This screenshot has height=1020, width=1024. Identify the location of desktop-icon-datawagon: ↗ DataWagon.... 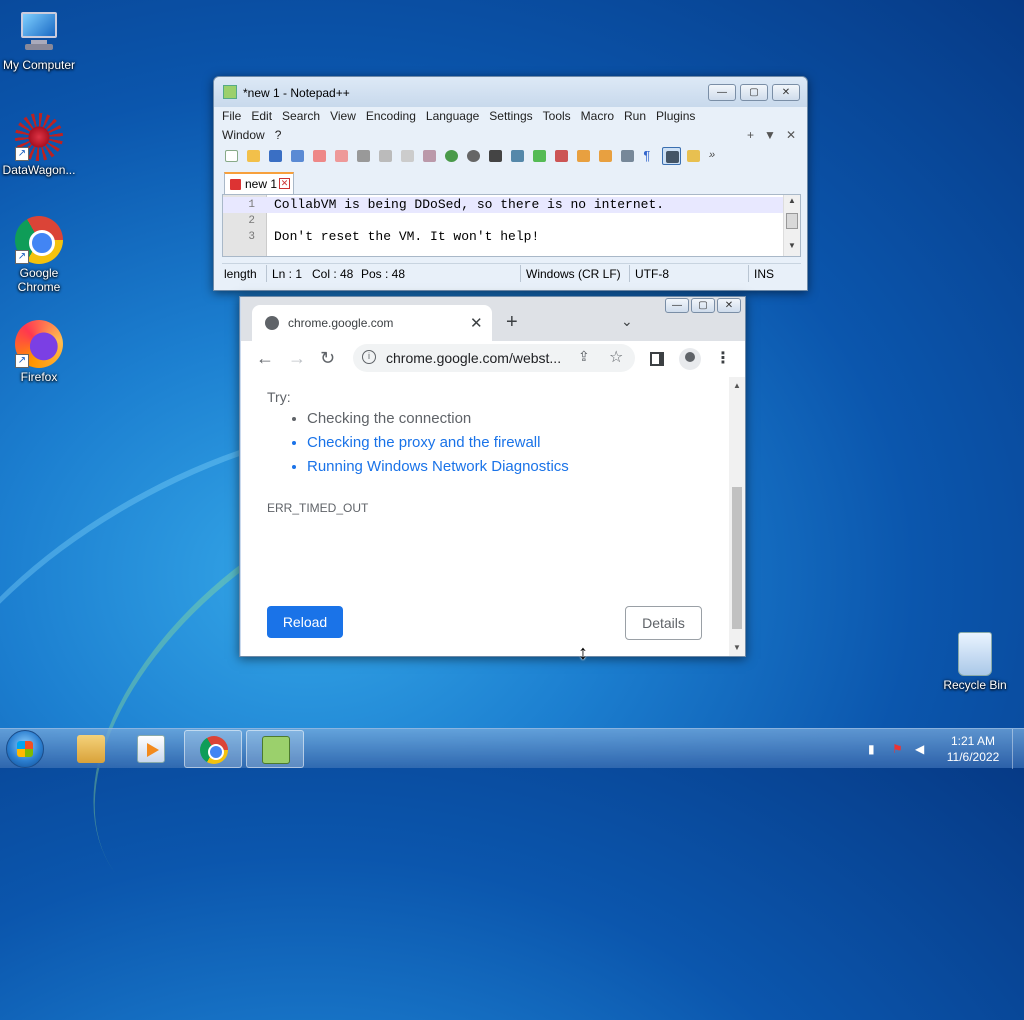
(39, 145).